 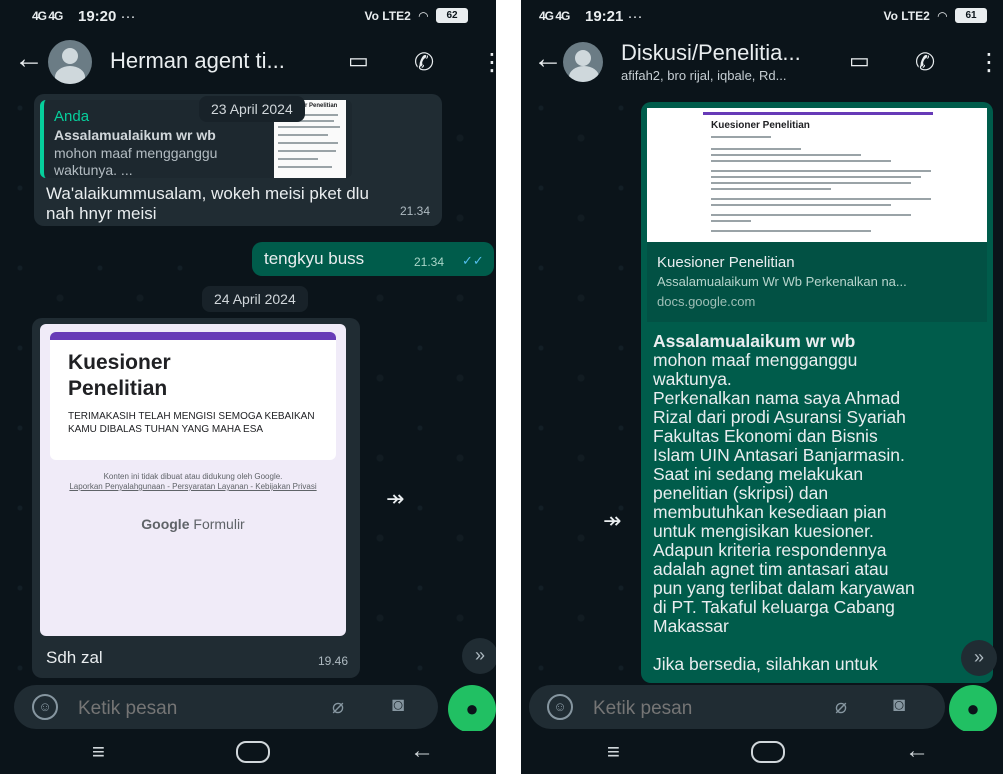 I want to click on link-preview-image: Kuesioner Penelitian, so click(x=817, y=175).